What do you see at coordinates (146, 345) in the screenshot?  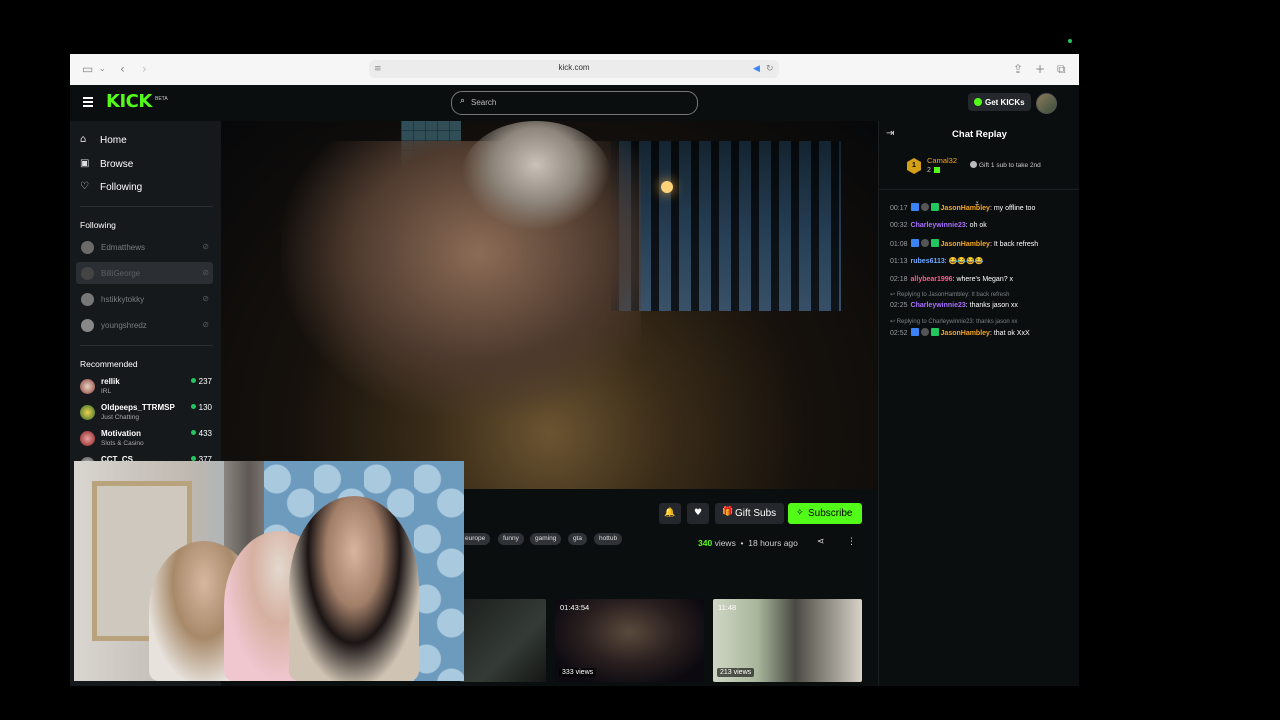 I see `divider` at bounding box center [146, 345].